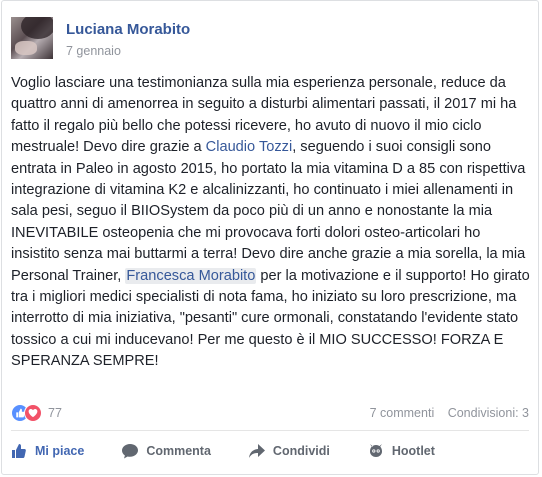  I want to click on reactions-count: 77, so click(55, 413).